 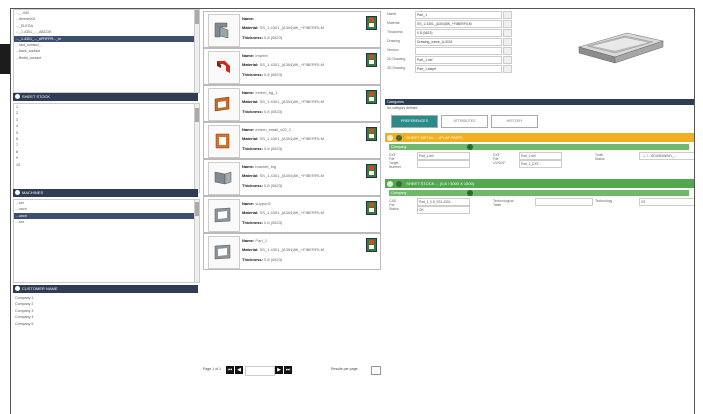 What do you see at coordinates (539, 183) in the screenshot?
I see `green-section-bar: SHEET STOCK ... (0.8 / 3000 X 1500)` at bounding box center [539, 183].